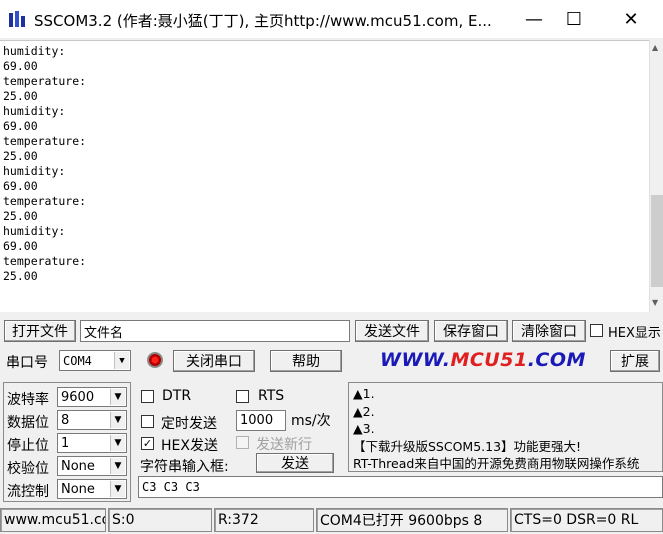  Describe the element at coordinates (242, 442) in the screenshot. I see `send-newline-checkbox` at that location.